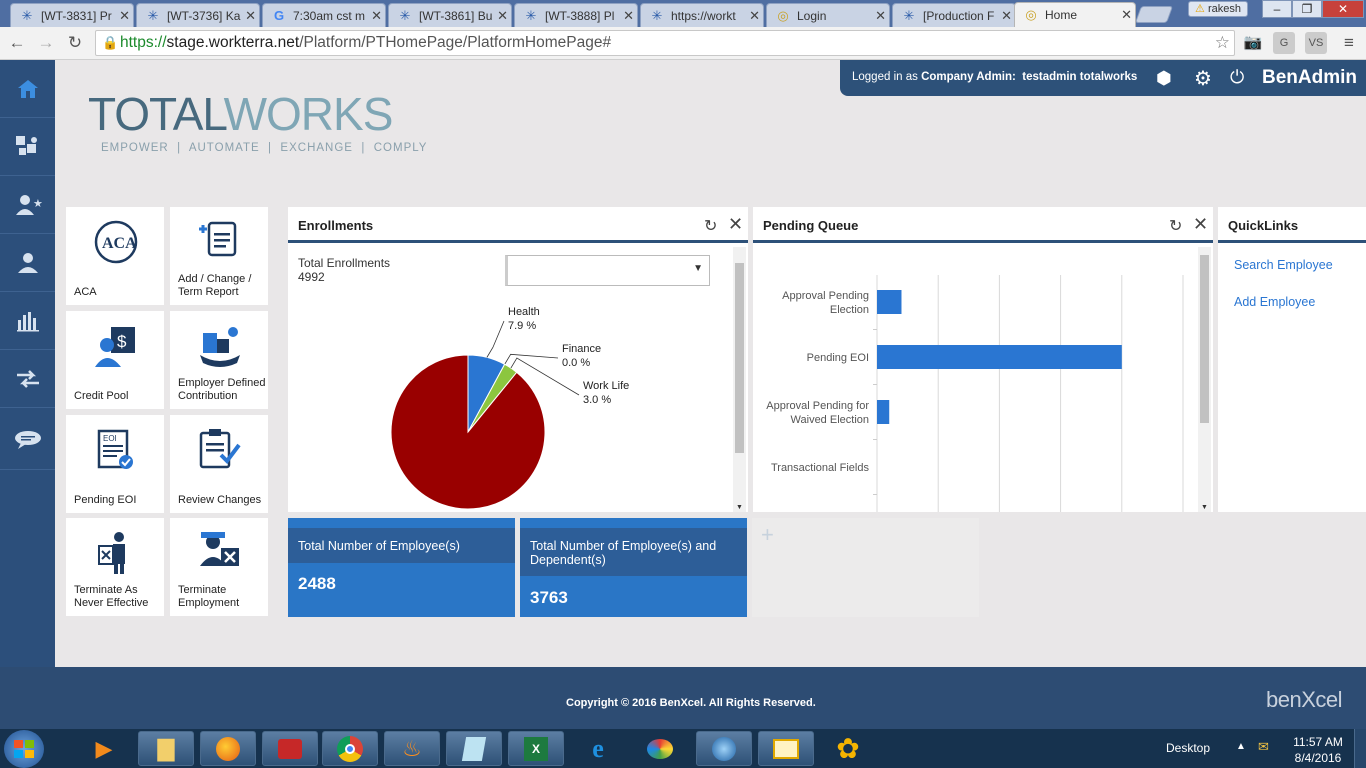  I want to click on pending-queue-scrollbar: ▼, so click(1204, 379).